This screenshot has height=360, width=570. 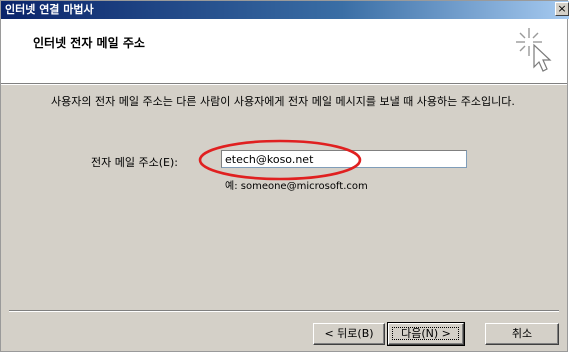 I want to click on page-title: 인터넷 전자 메일 주소, so click(x=89, y=43).